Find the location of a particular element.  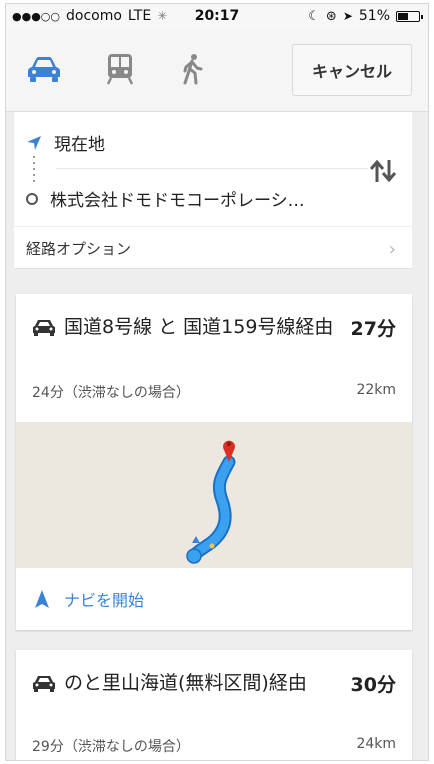

route-duration: 27分 is located at coordinates (373, 329).